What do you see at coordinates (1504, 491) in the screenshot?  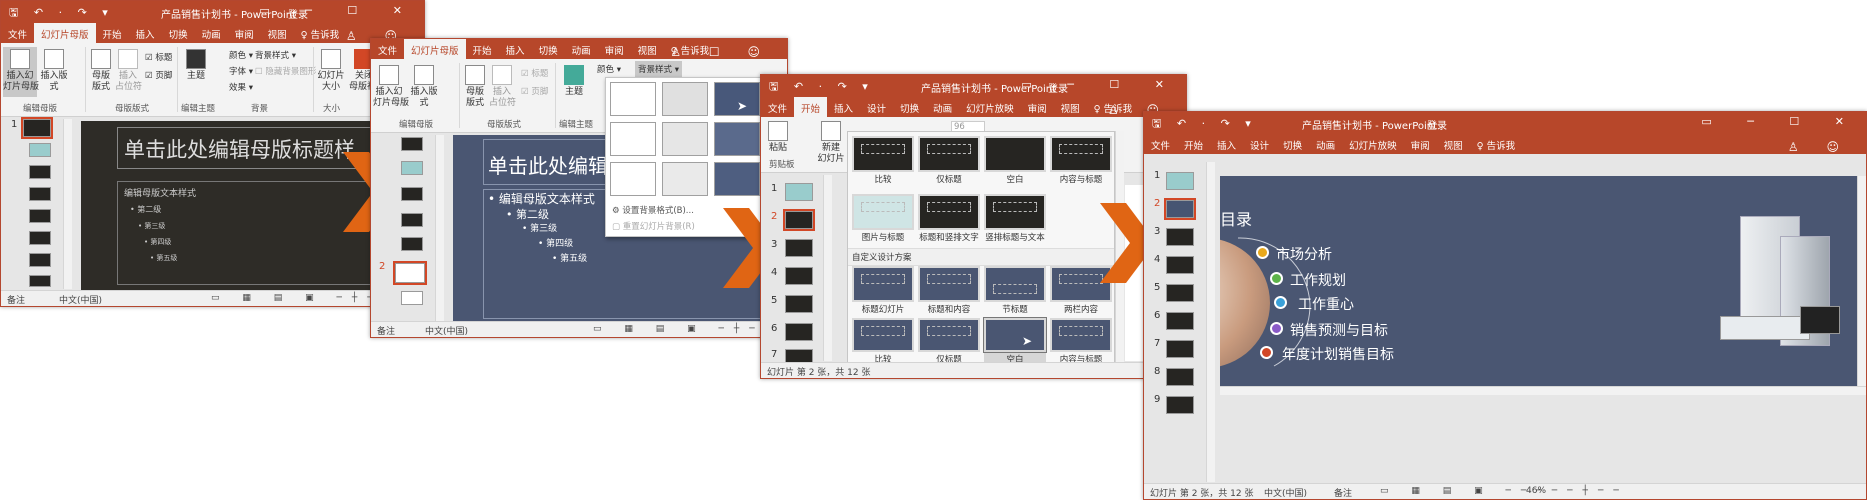 I see `view-buttons: ▭ ▦ ▤ ▣ ─────┼──` at bounding box center [1504, 491].